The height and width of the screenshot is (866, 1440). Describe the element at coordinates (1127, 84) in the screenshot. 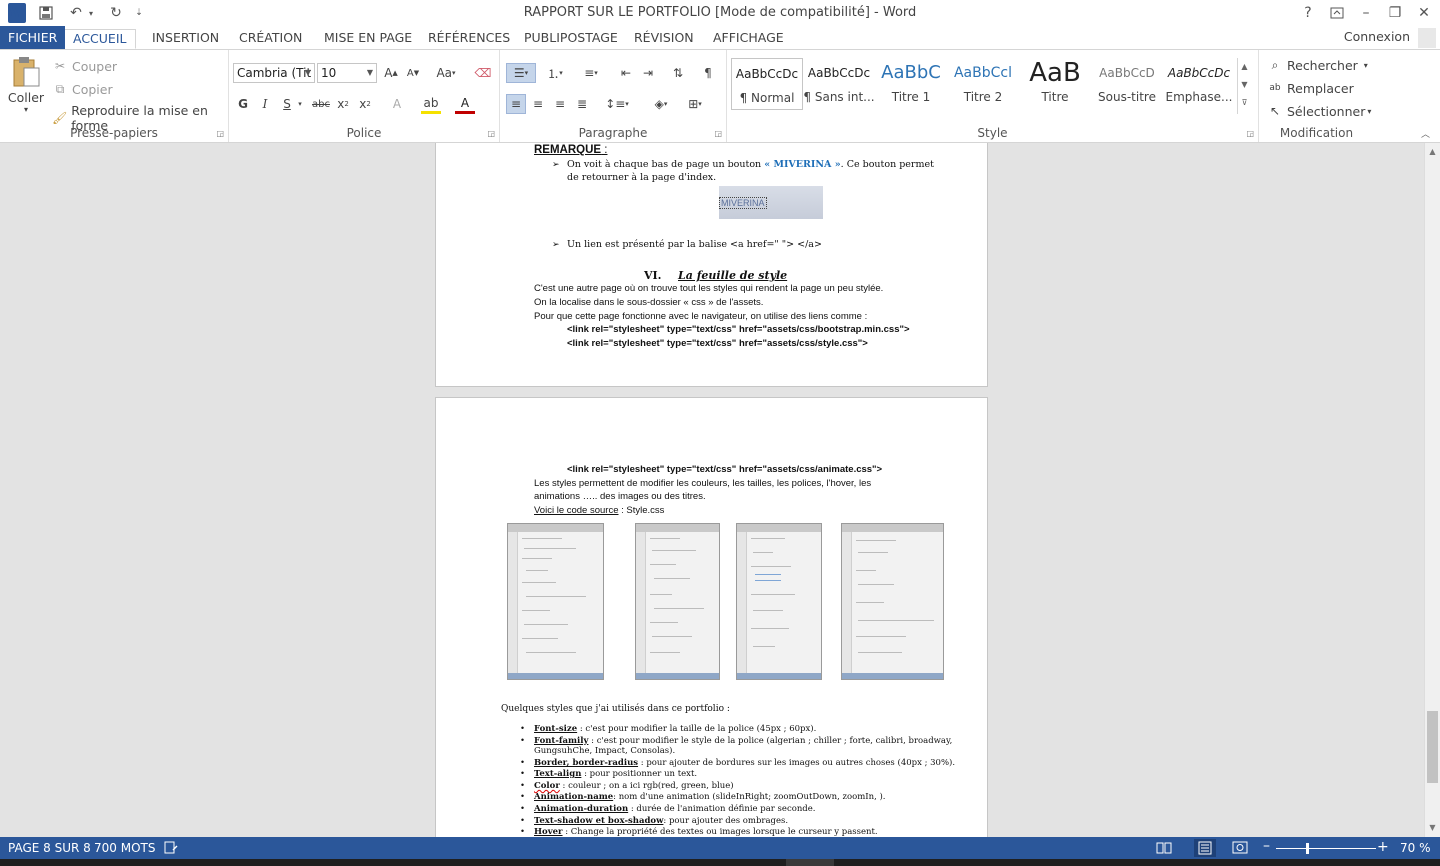

I see `style-subtitle: AaBbCcD Sous-titre` at that location.